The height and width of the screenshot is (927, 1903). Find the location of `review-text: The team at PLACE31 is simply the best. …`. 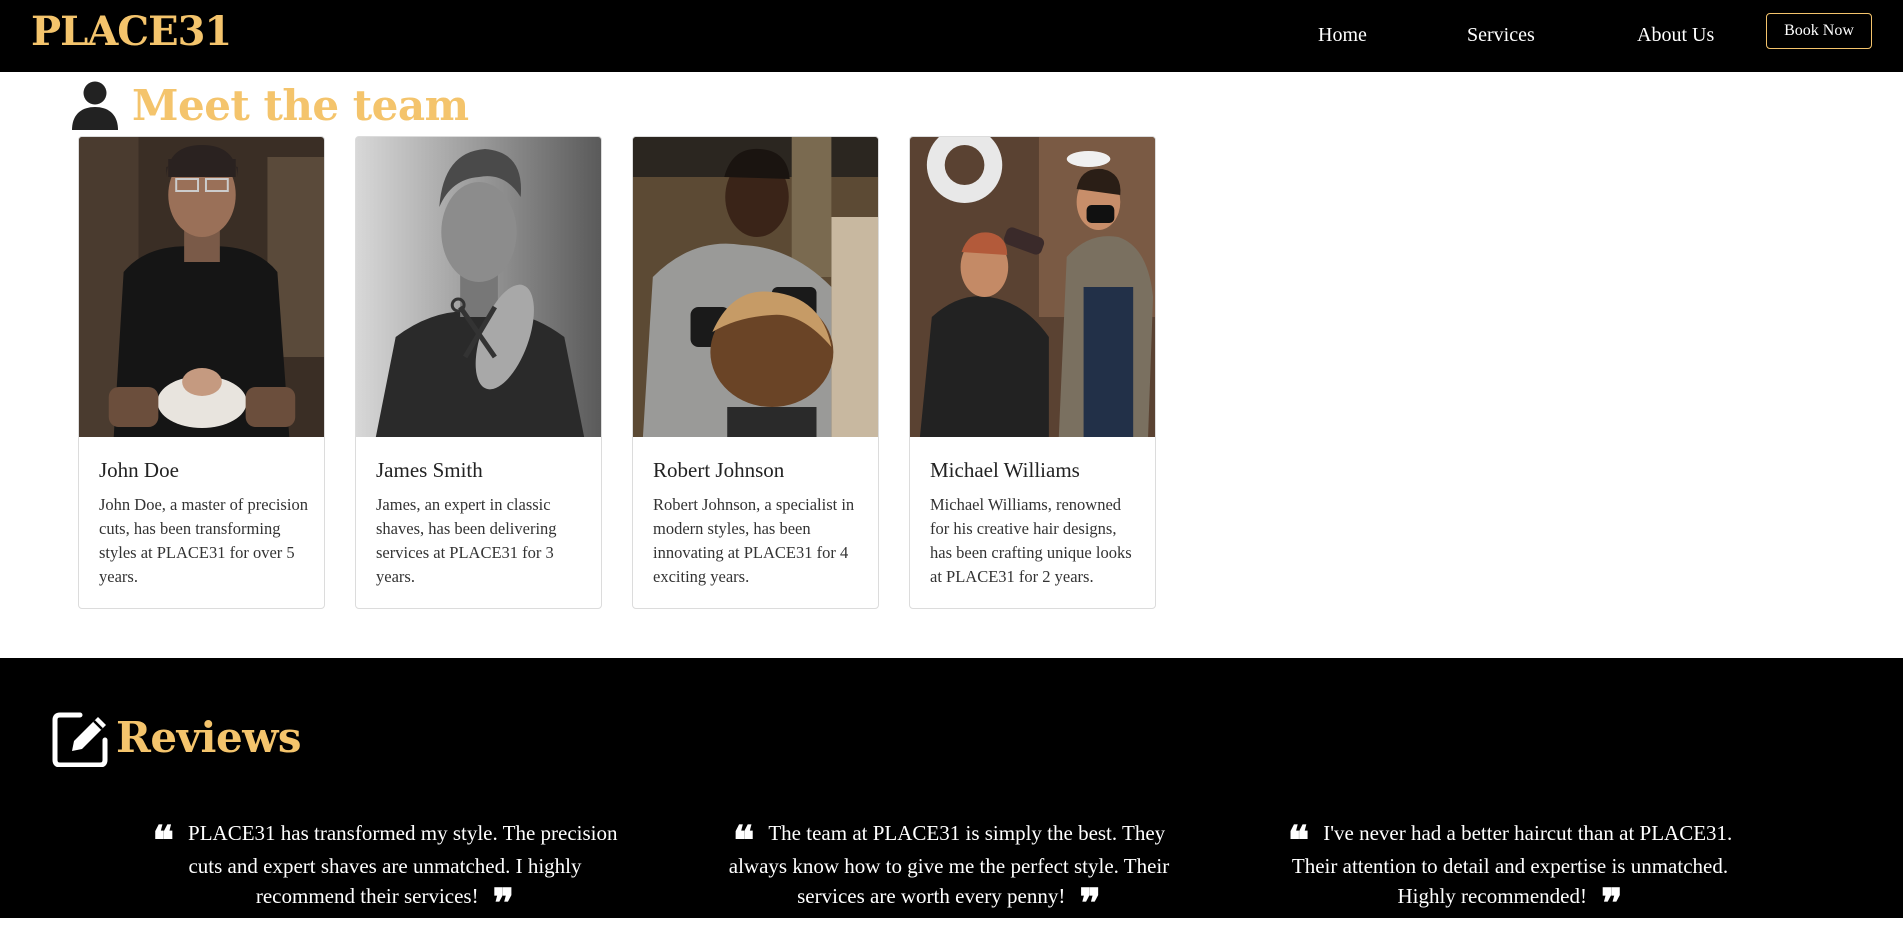

review-text: The team at PLACE31 is simply the best. … is located at coordinates (949, 864).